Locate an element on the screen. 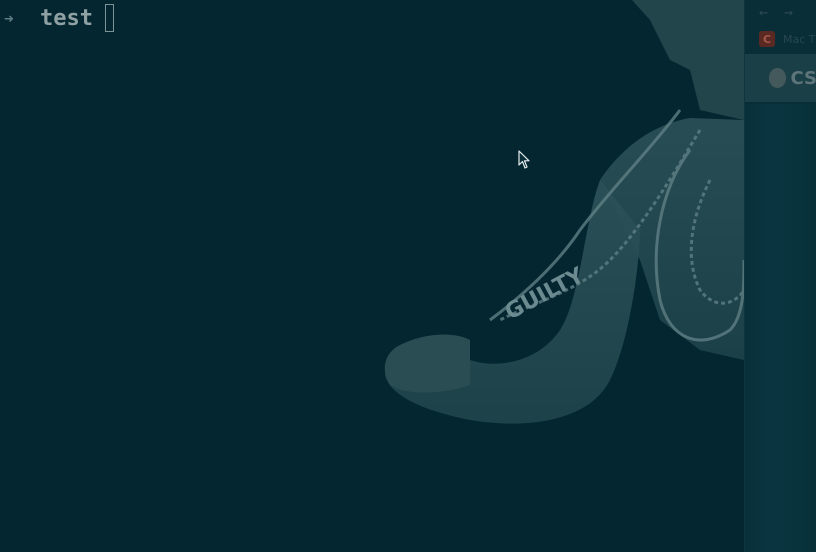 This screenshot has height=552, width=816. command-text: test is located at coordinates (66, 18).